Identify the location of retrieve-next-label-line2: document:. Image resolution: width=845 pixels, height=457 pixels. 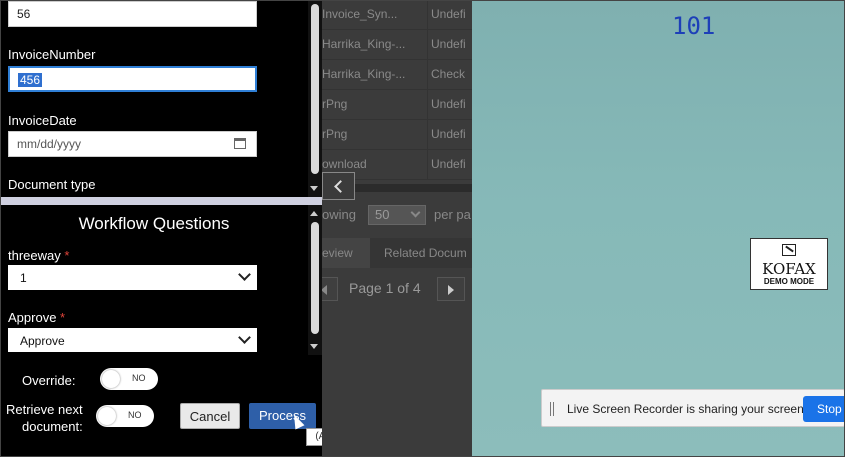
(52, 426).